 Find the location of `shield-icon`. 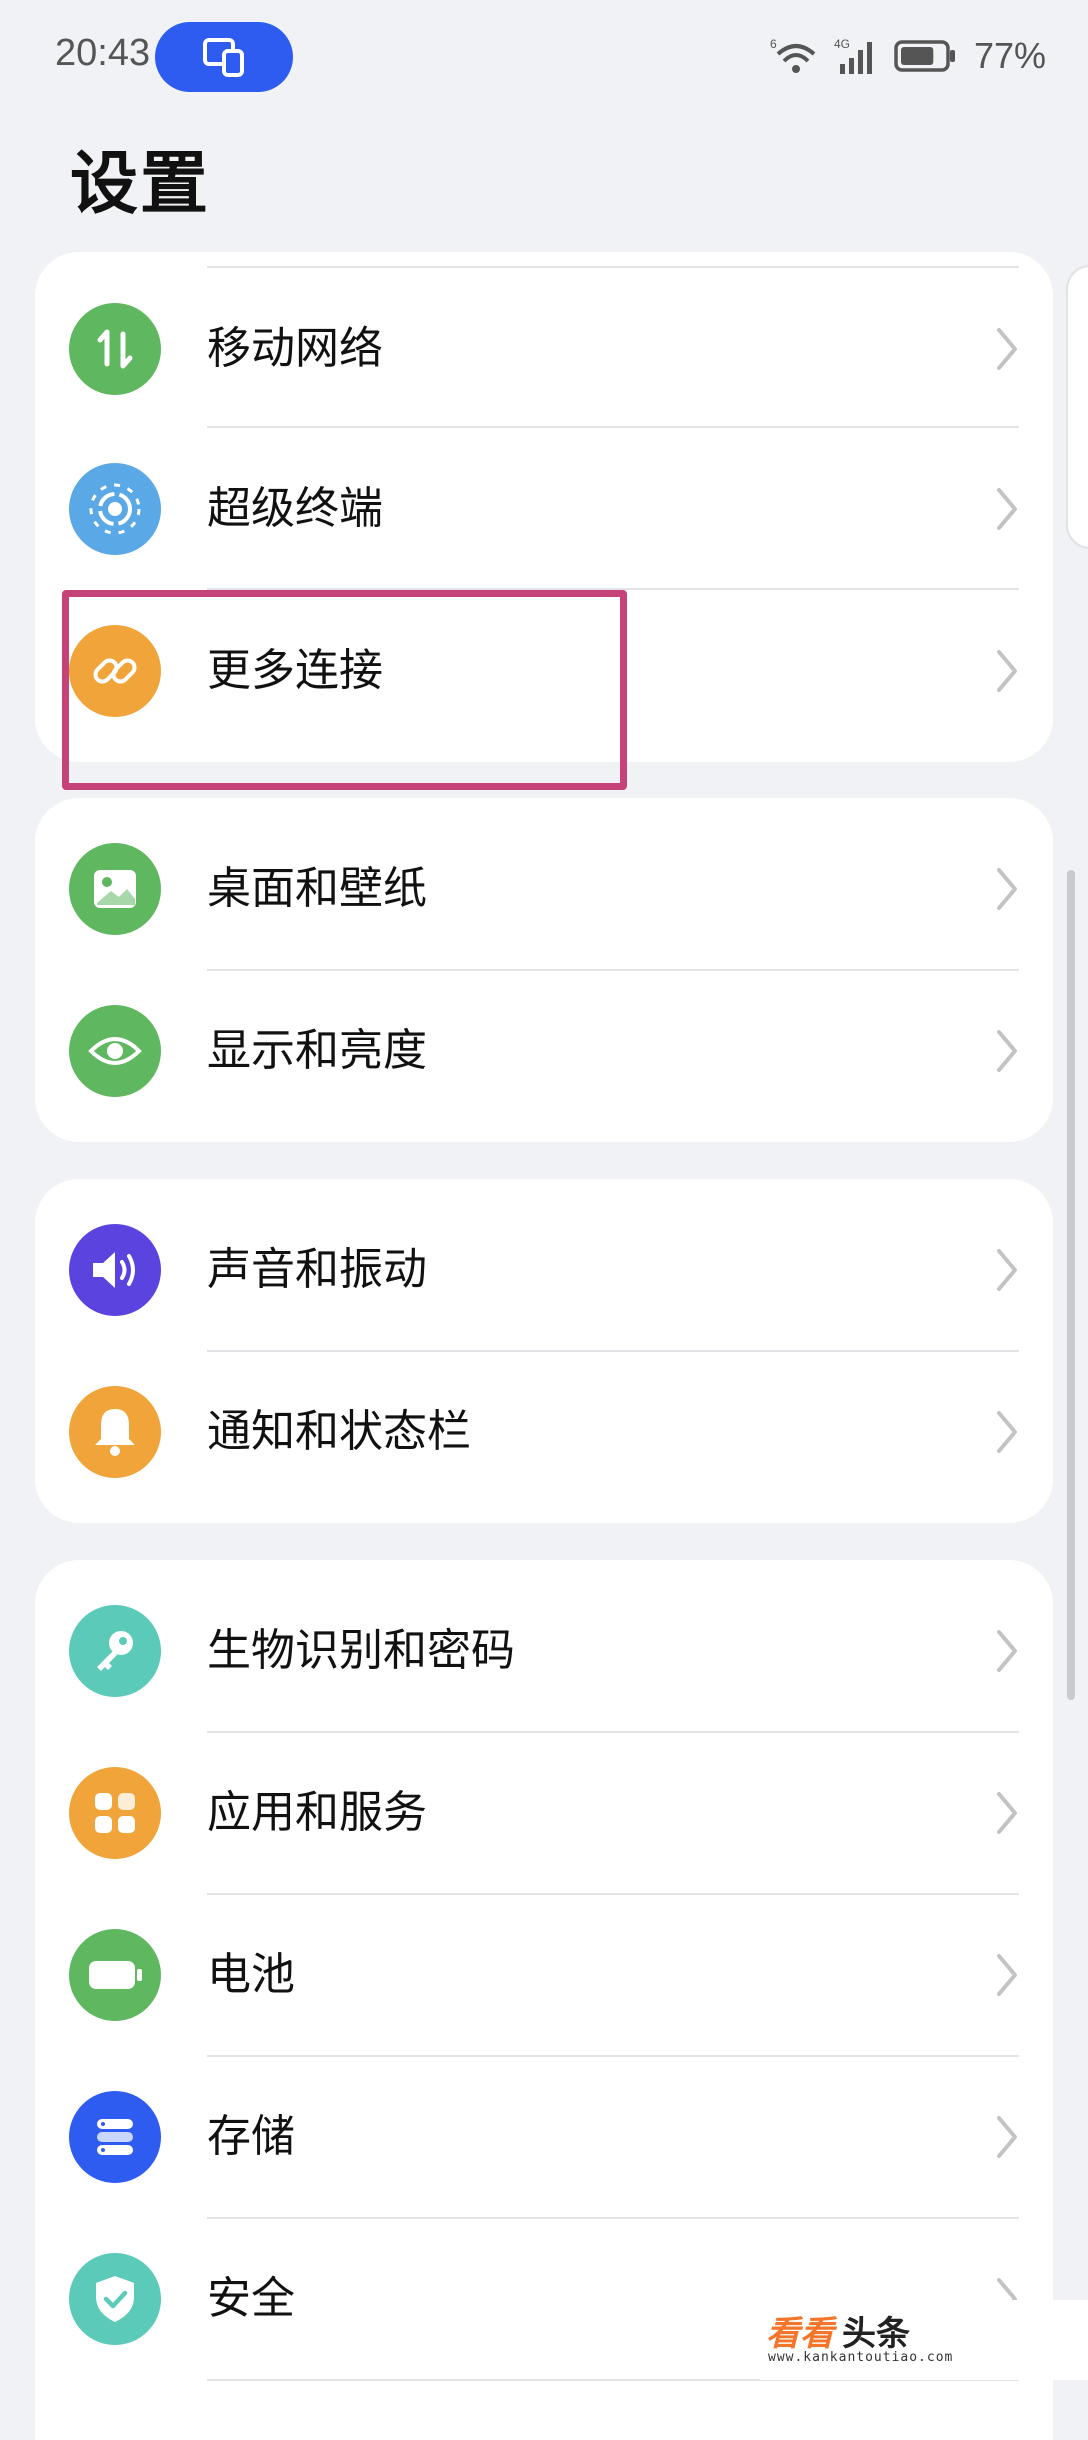

shield-icon is located at coordinates (115, 2299).